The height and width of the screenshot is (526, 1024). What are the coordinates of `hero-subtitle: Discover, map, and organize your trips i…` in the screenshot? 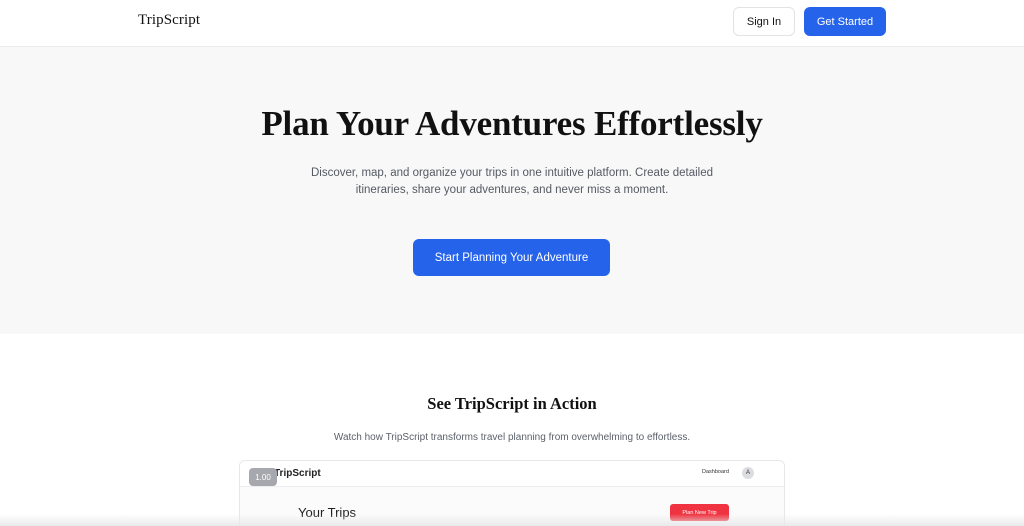 It's located at (512, 181).